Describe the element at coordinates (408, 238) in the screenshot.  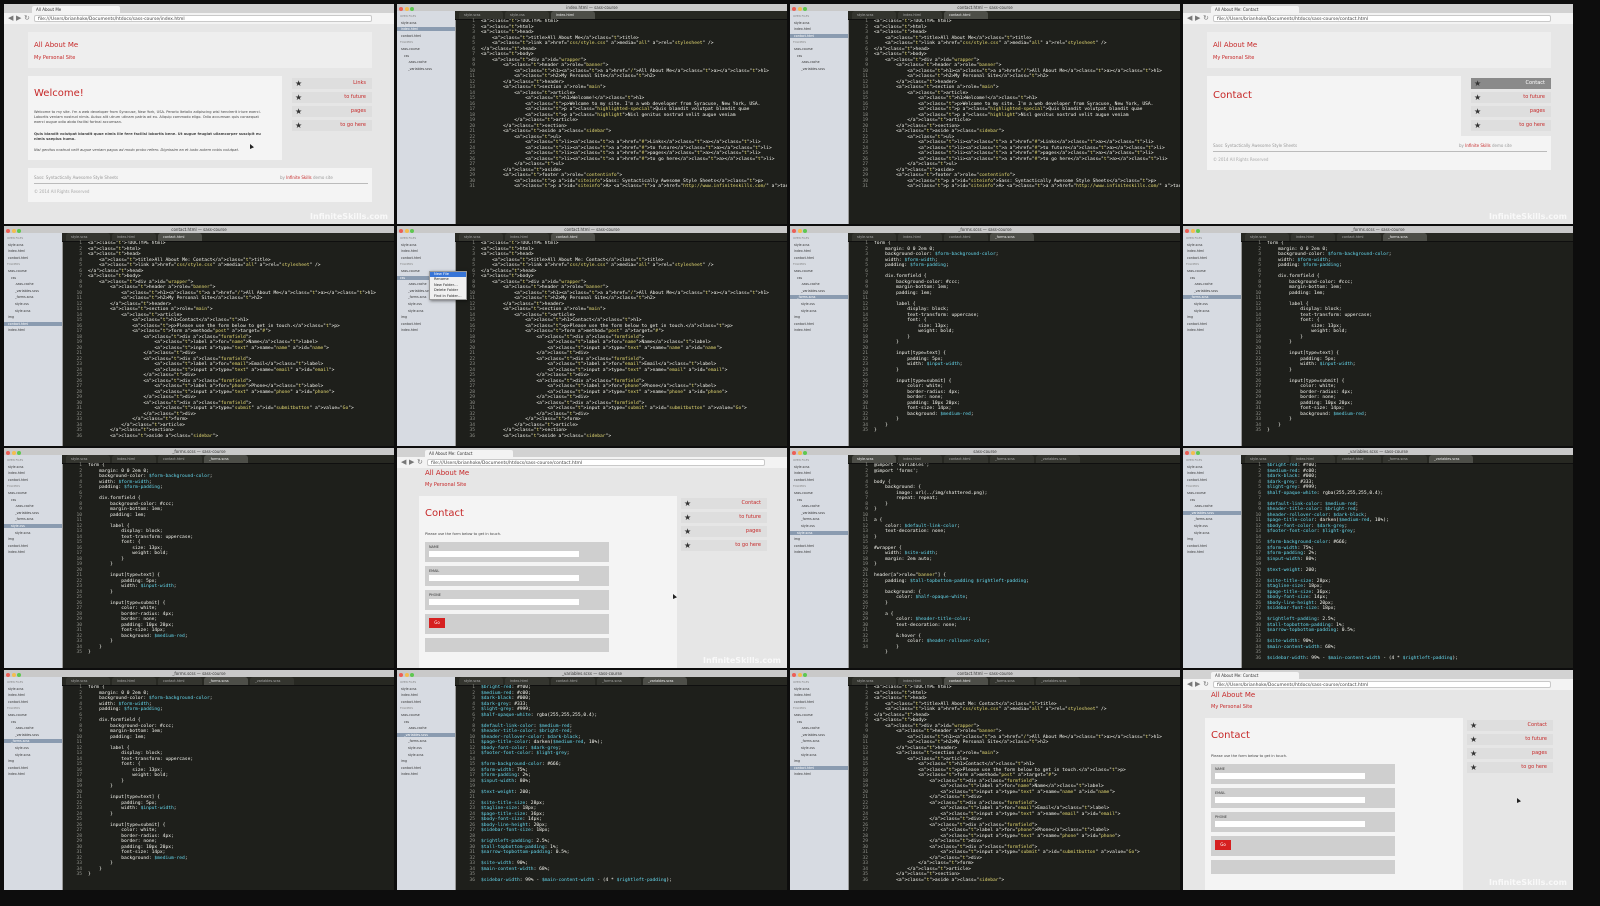
I see `sidebar-file-item: OPEN FILES` at that location.